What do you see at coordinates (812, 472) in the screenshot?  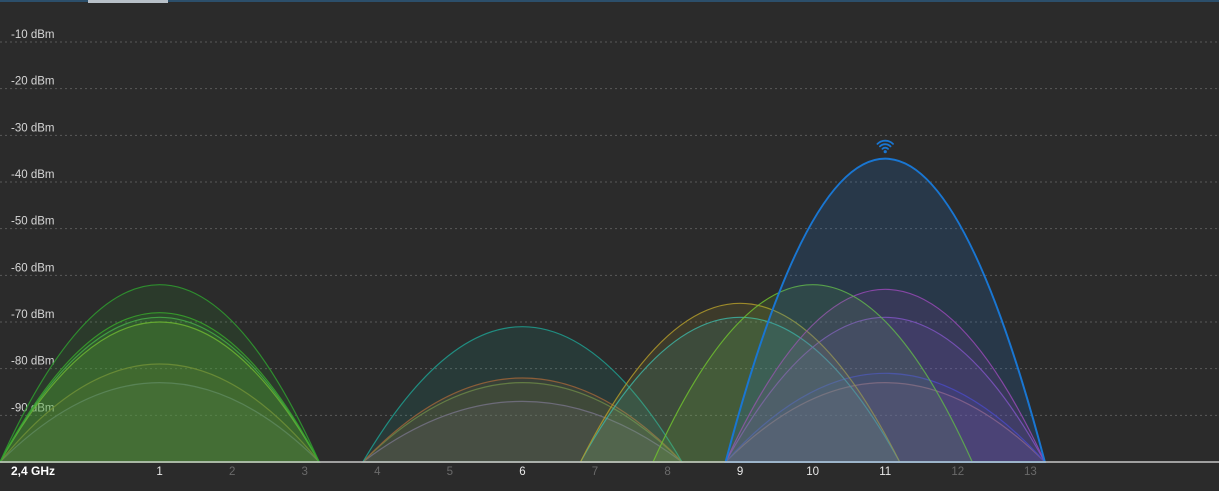 I see `x-tick-label-channel-10: 10` at bounding box center [812, 472].